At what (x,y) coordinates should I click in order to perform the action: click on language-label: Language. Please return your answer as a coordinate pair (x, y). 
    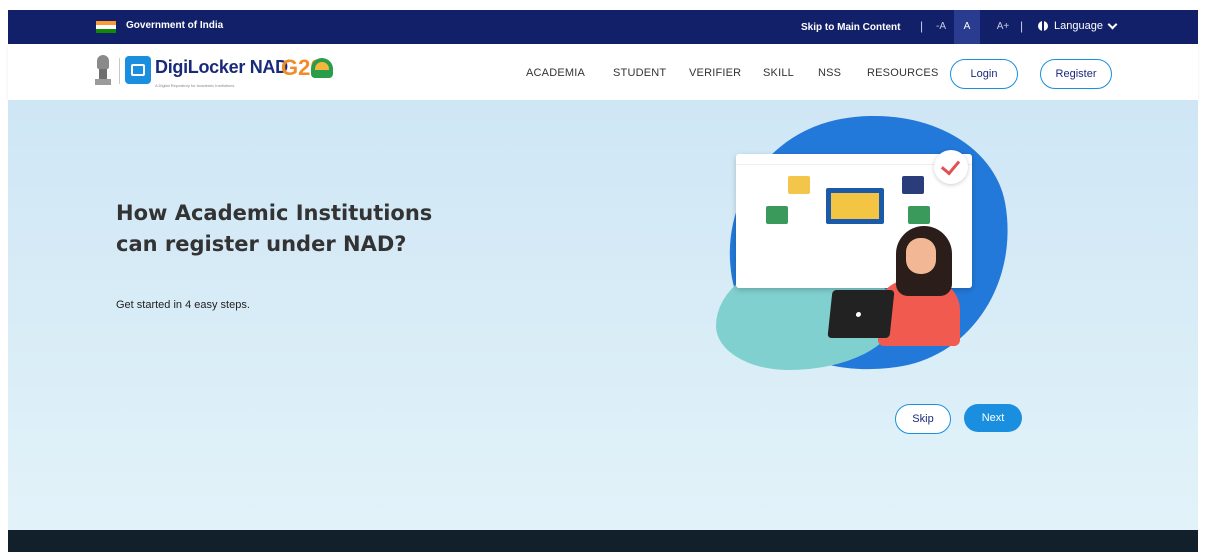
    Looking at the image, I should click on (1078, 26).